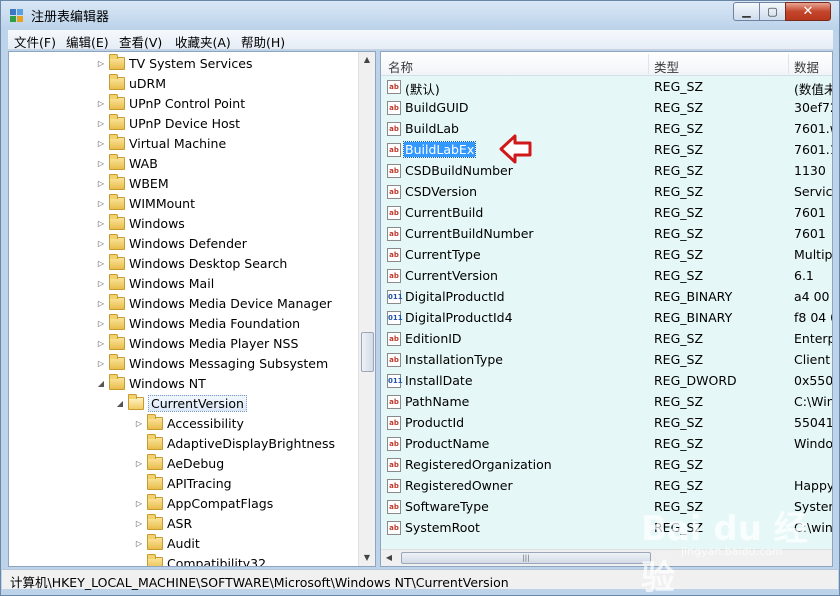 The width and height of the screenshot is (840, 596). Describe the element at coordinates (606, 192) in the screenshot. I see `value-row: ab CSDVersion REG_SZ Service` at that location.